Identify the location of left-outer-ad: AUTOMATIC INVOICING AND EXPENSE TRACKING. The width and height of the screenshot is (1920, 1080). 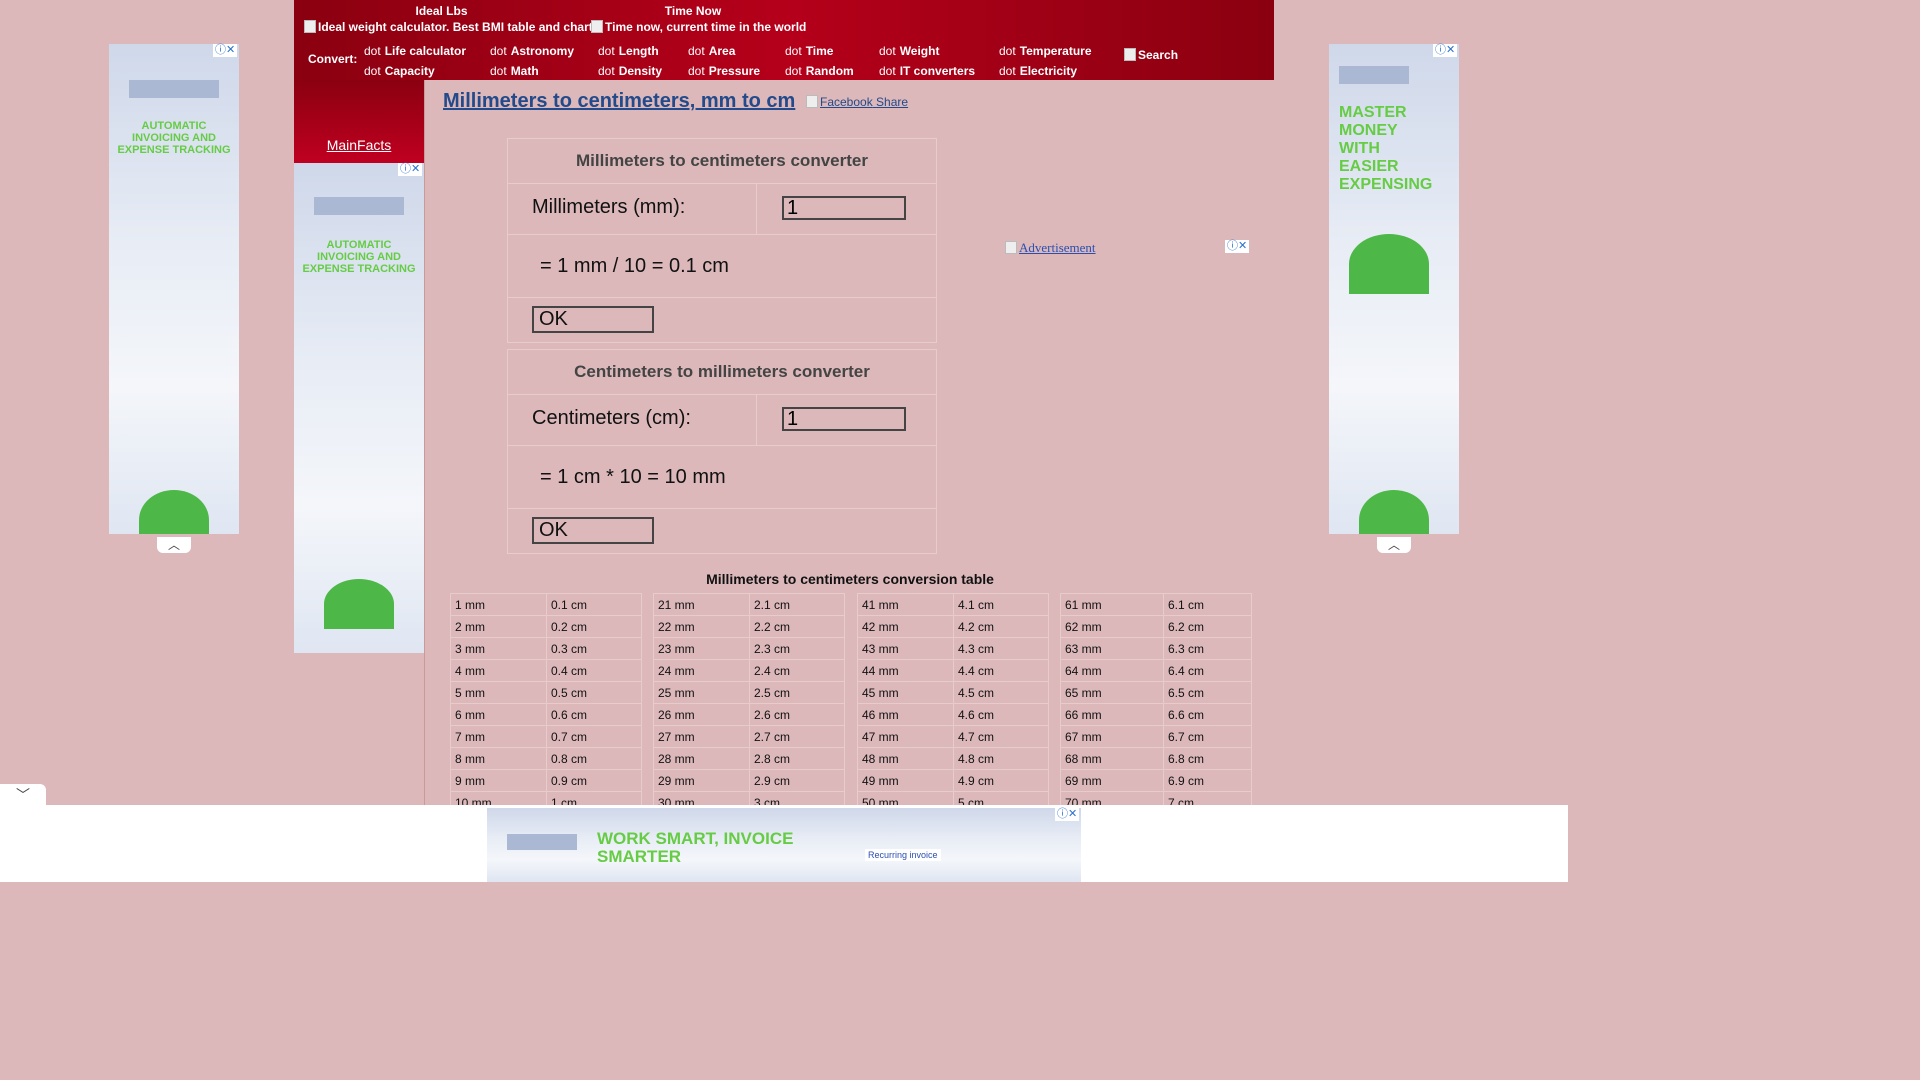
(174, 289).